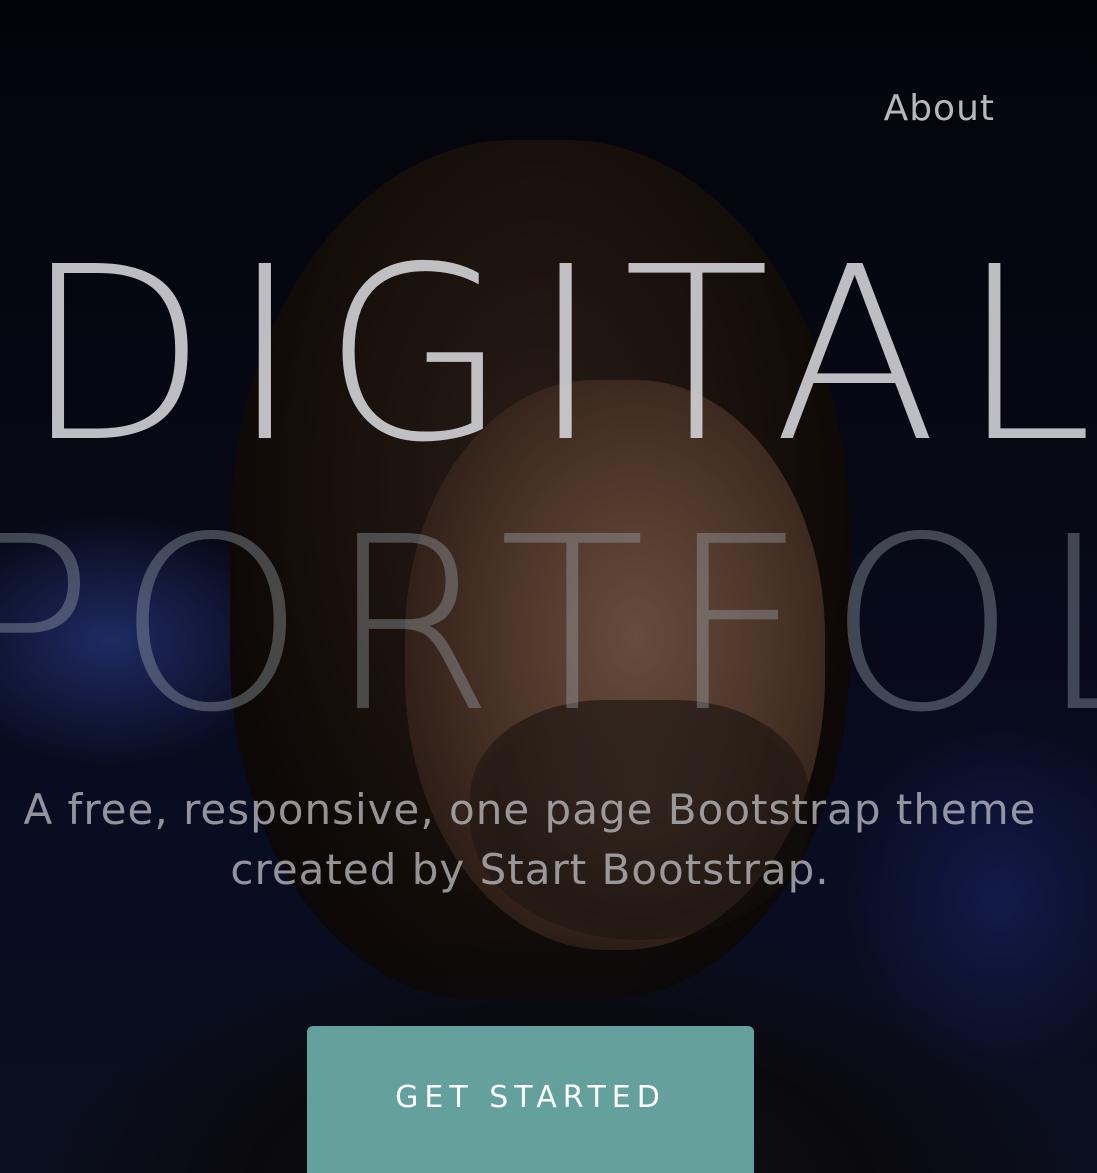 The width and height of the screenshot is (1097, 1173). What do you see at coordinates (530, 1099) in the screenshot?
I see `get-started-button: GET STARTED` at bounding box center [530, 1099].